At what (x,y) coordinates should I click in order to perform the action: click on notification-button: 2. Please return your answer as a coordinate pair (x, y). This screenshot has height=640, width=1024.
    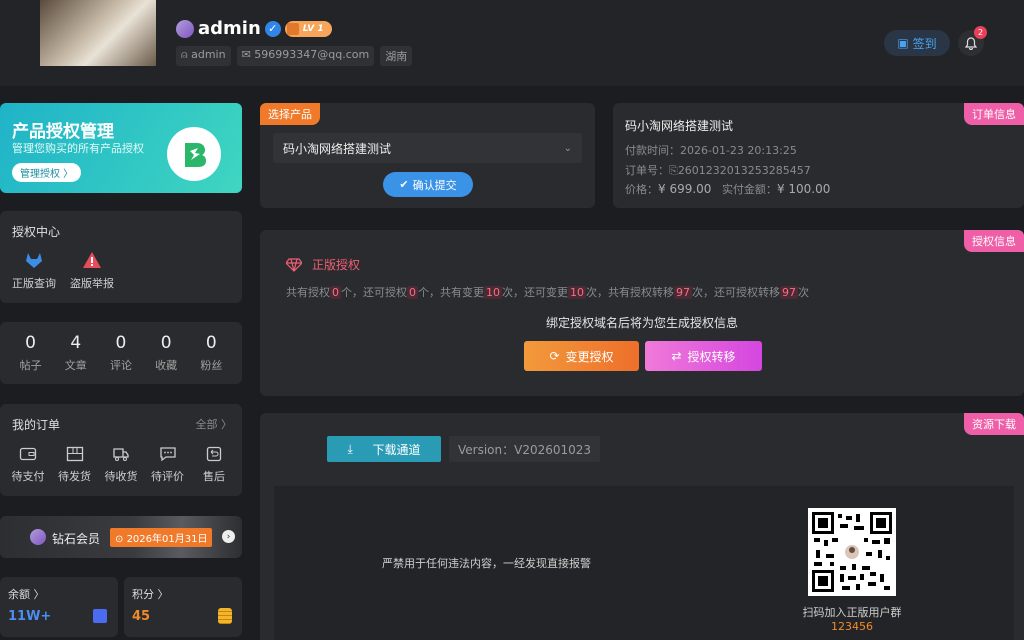
    Looking at the image, I should click on (972, 41).